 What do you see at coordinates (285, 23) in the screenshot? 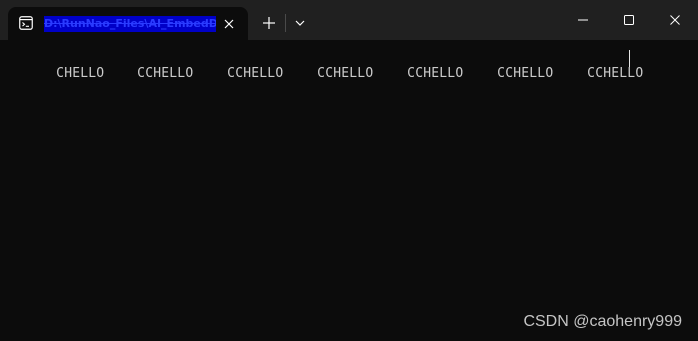
I see `titlebar-divider` at bounding box center [285, 23].